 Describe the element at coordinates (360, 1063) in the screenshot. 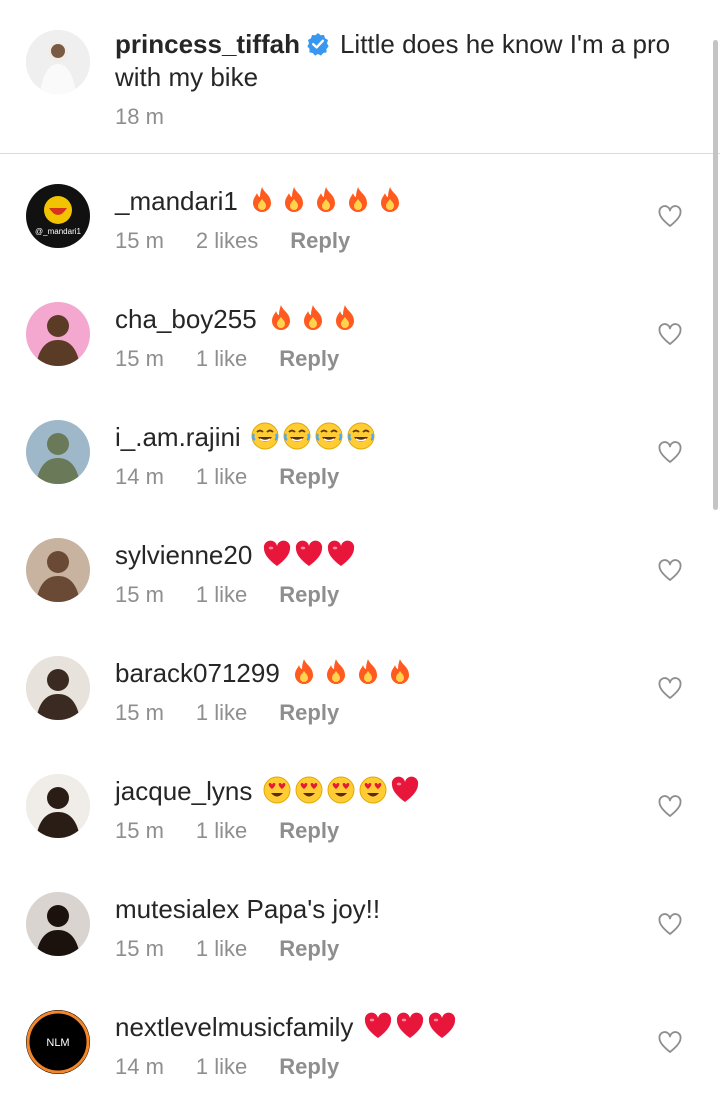

I see `comment-row: NLM nextlevelmusicfamily 14 m 1 like Reply` at that location.